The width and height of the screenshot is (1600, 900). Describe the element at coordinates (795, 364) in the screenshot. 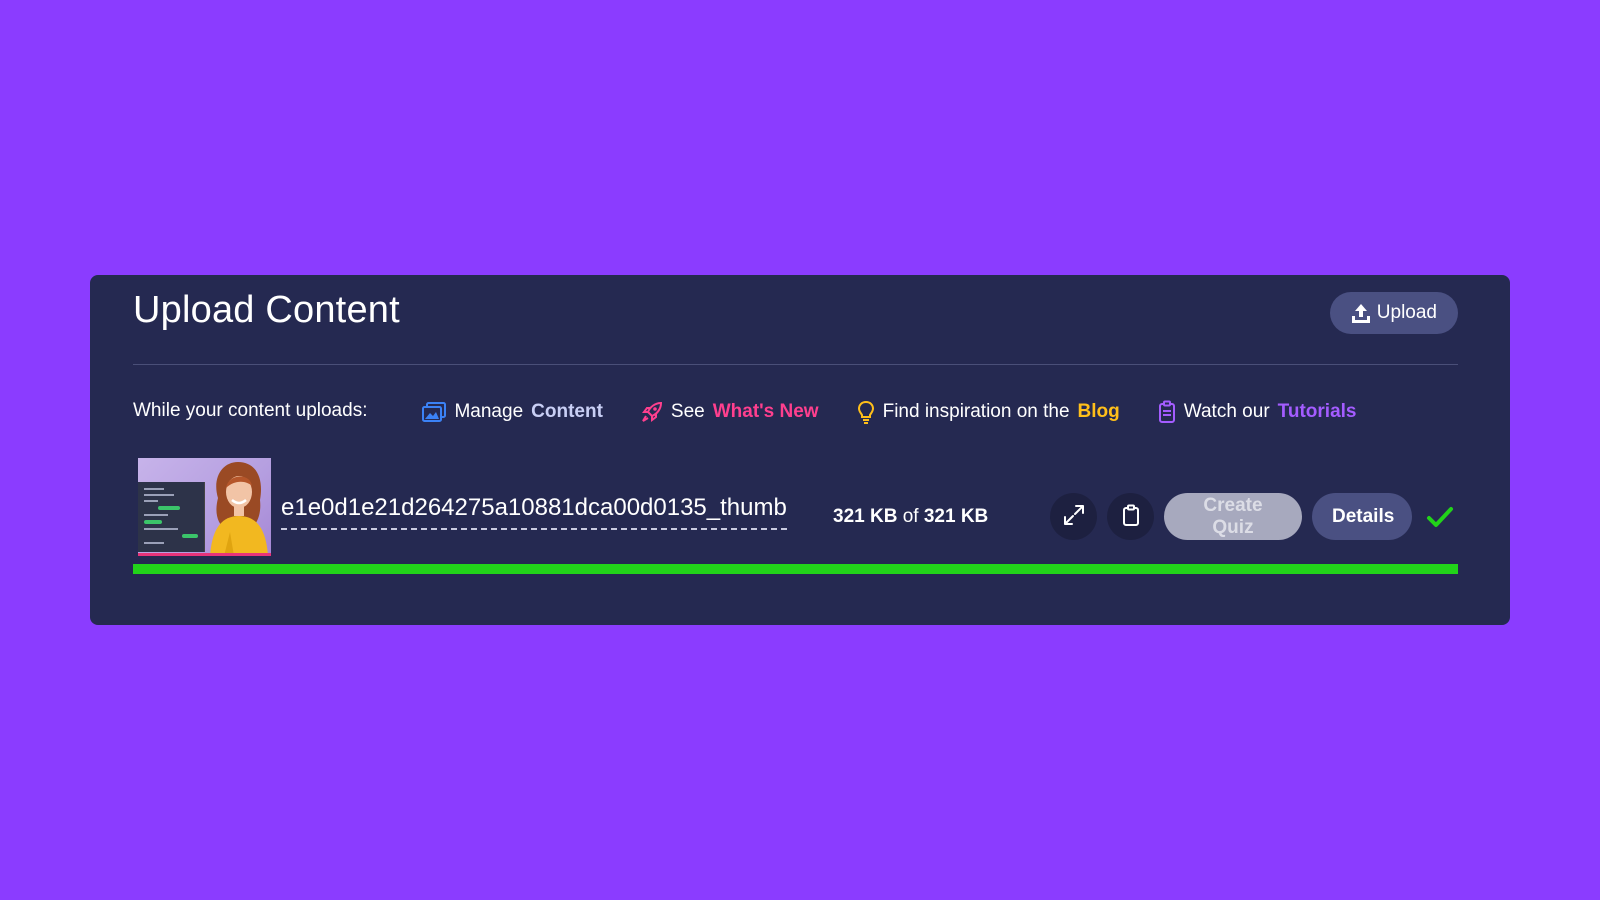

I see `divider` at that location.